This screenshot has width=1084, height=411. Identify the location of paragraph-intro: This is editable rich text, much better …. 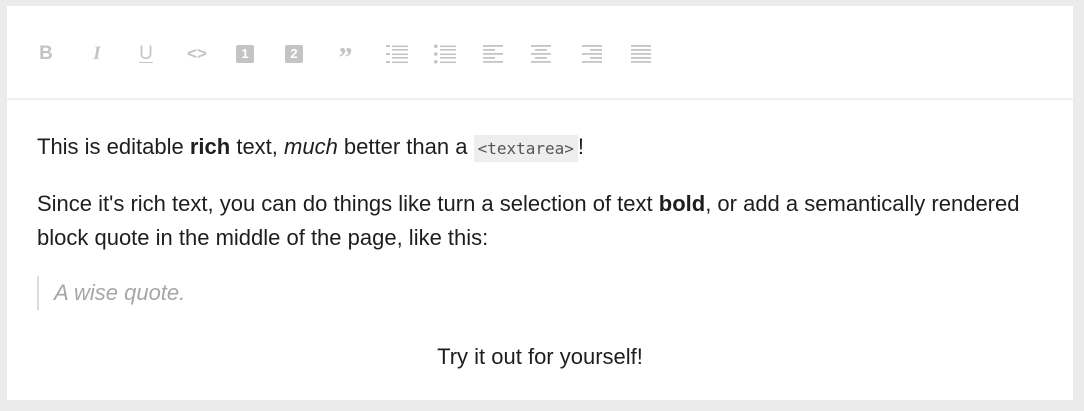
(537, 148).